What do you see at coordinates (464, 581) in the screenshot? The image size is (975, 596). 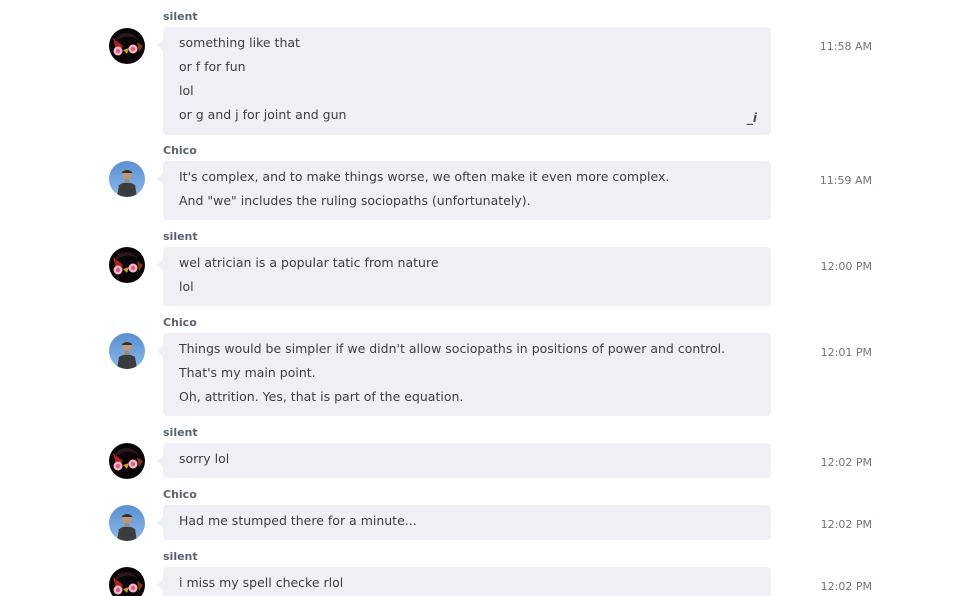 I see `message-bubble: i miss my spell checke rlol` at bounding box center [464, 581].